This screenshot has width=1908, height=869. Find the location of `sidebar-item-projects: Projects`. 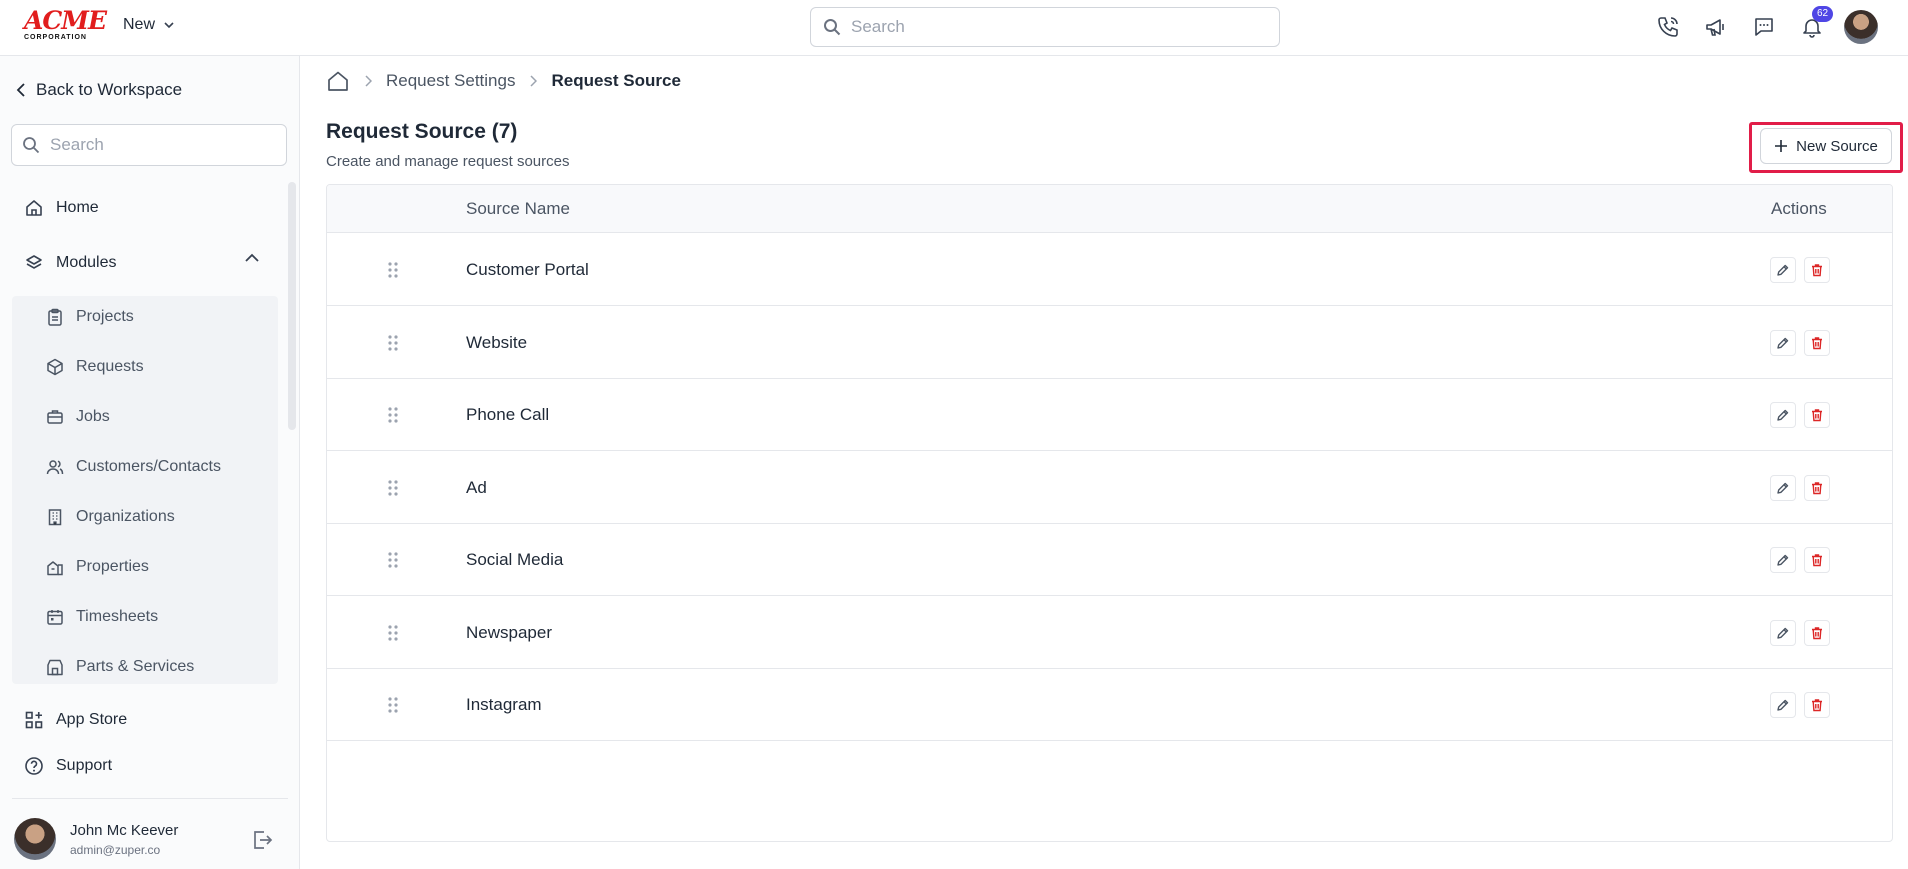

sidebar-item-projects: Projects is located at coordinates (90, 317).